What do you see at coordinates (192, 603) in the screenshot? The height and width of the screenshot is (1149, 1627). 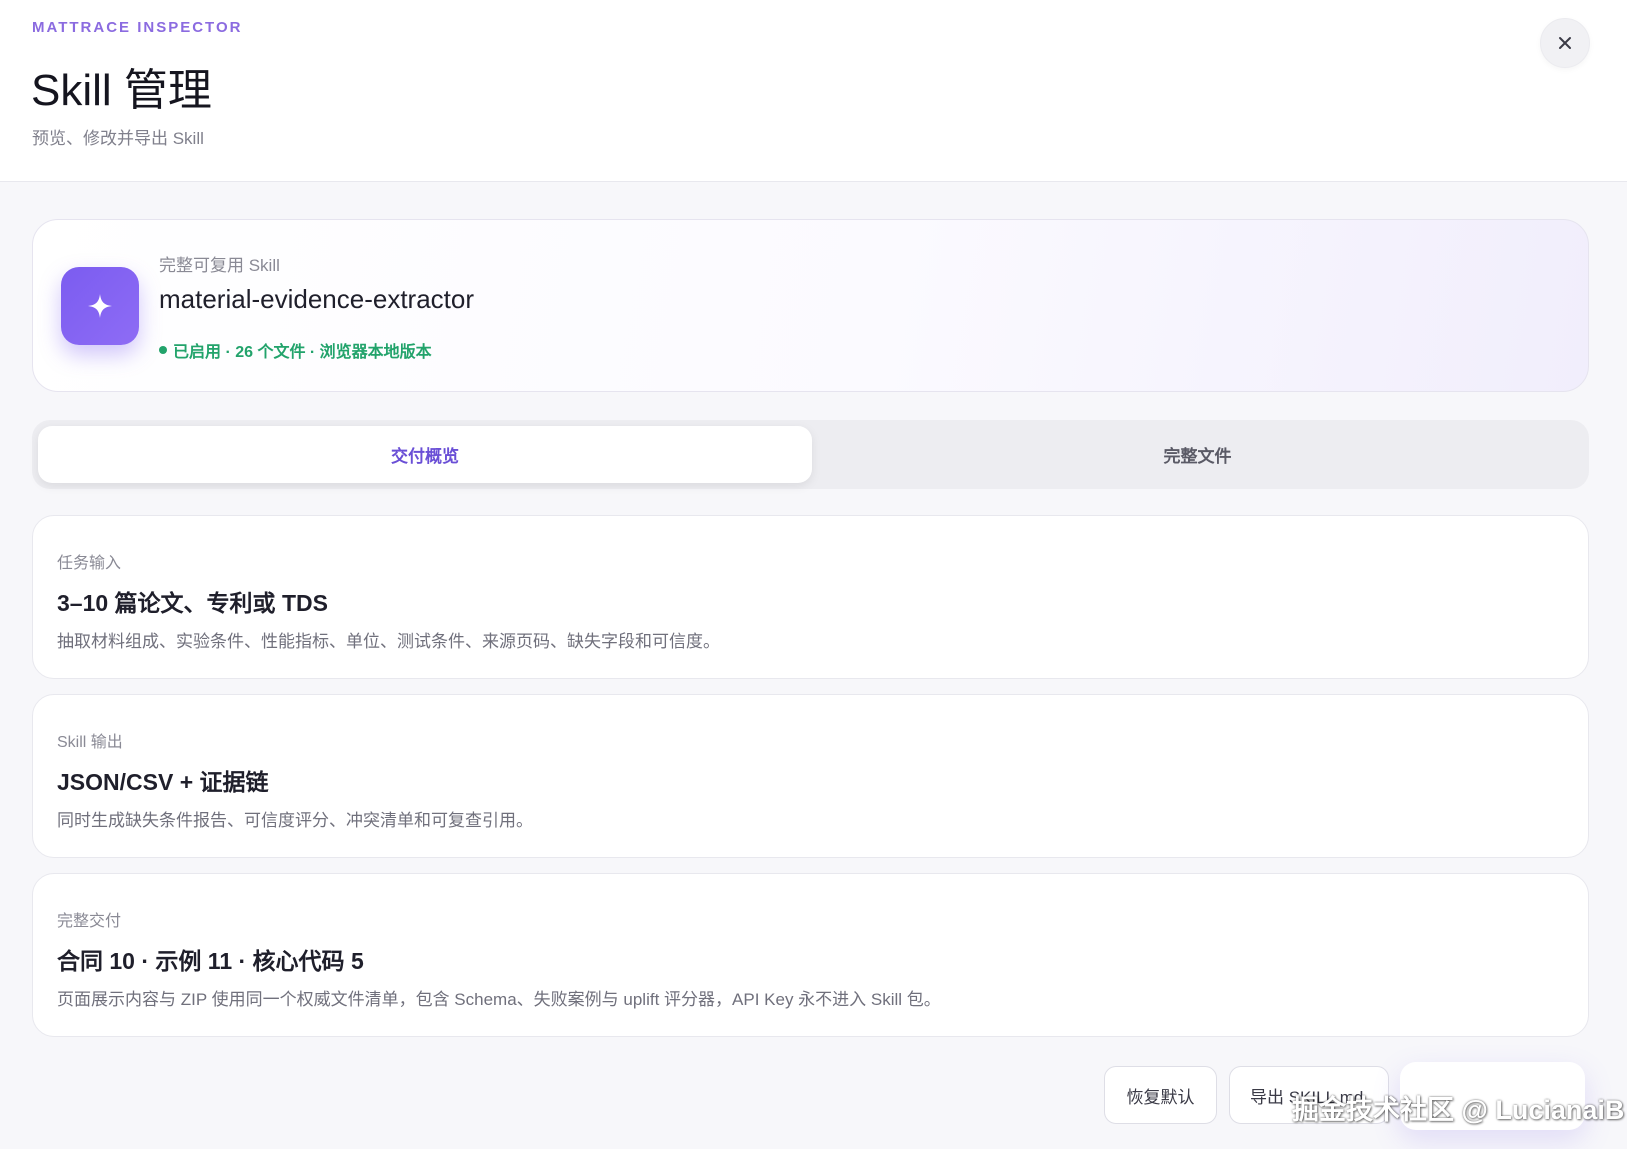 I see `card-value: 3–10 篇论文、专利或 TDS` at bounding box center [192, 603].